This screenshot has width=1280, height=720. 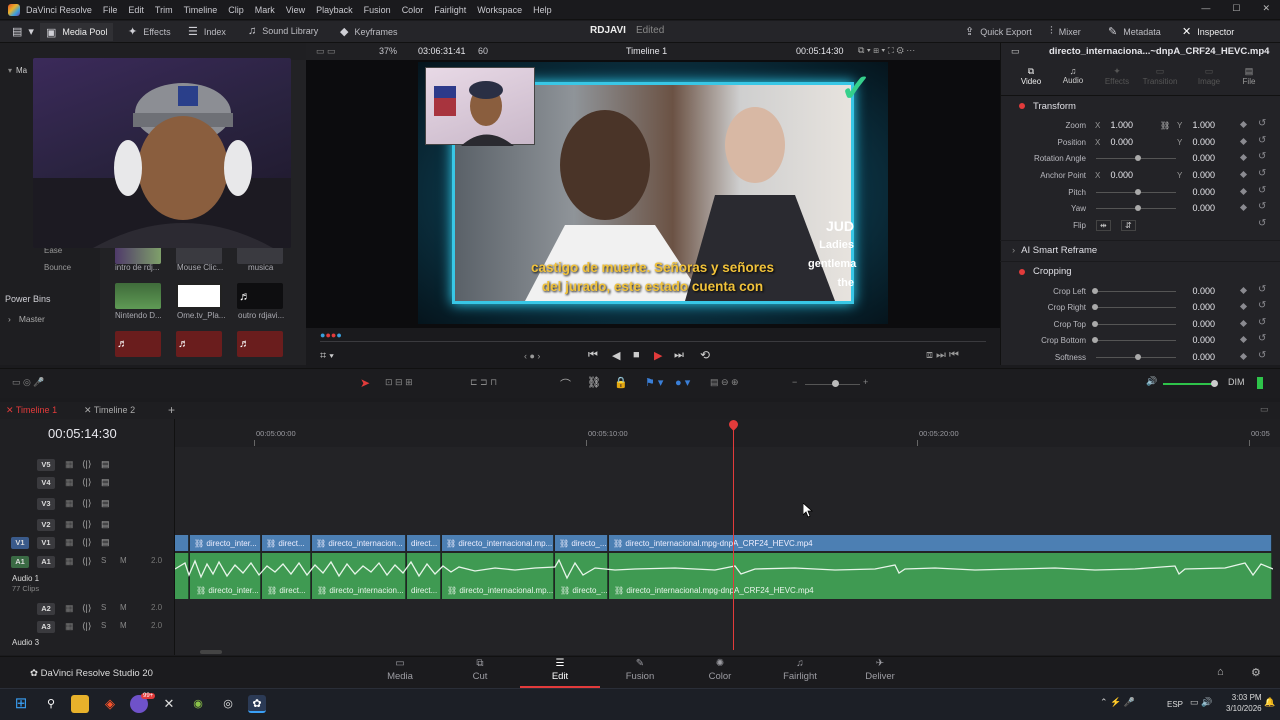 What do you see at coordinates (199, 296) in the screenshot?
I see `thumbnail-ometv` at bounding box center [199, 296].